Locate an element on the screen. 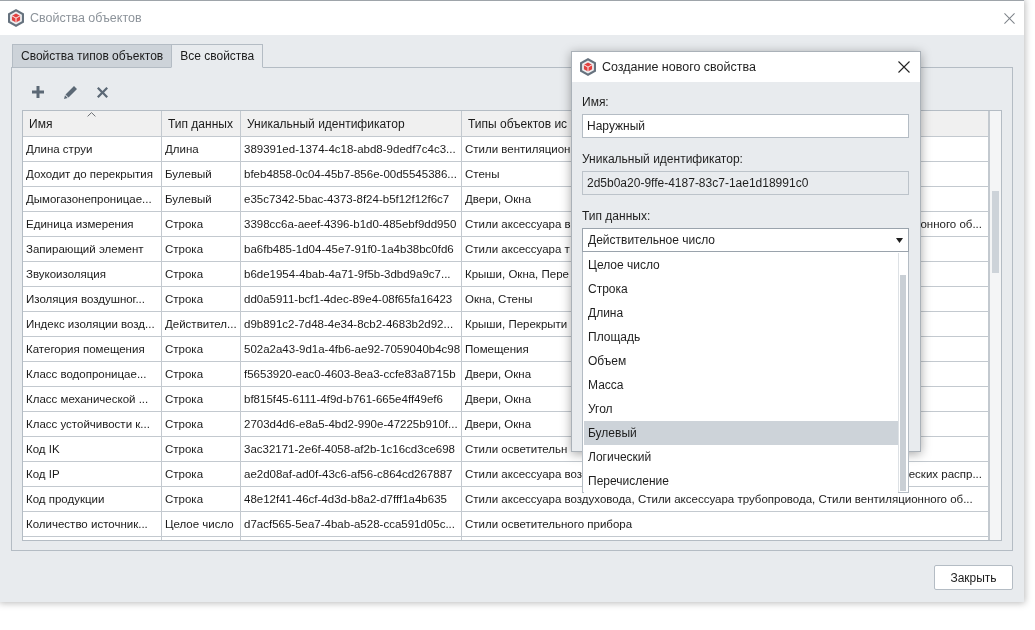  table-cell: Запирающий элемент is located at coordinates (92, 249).